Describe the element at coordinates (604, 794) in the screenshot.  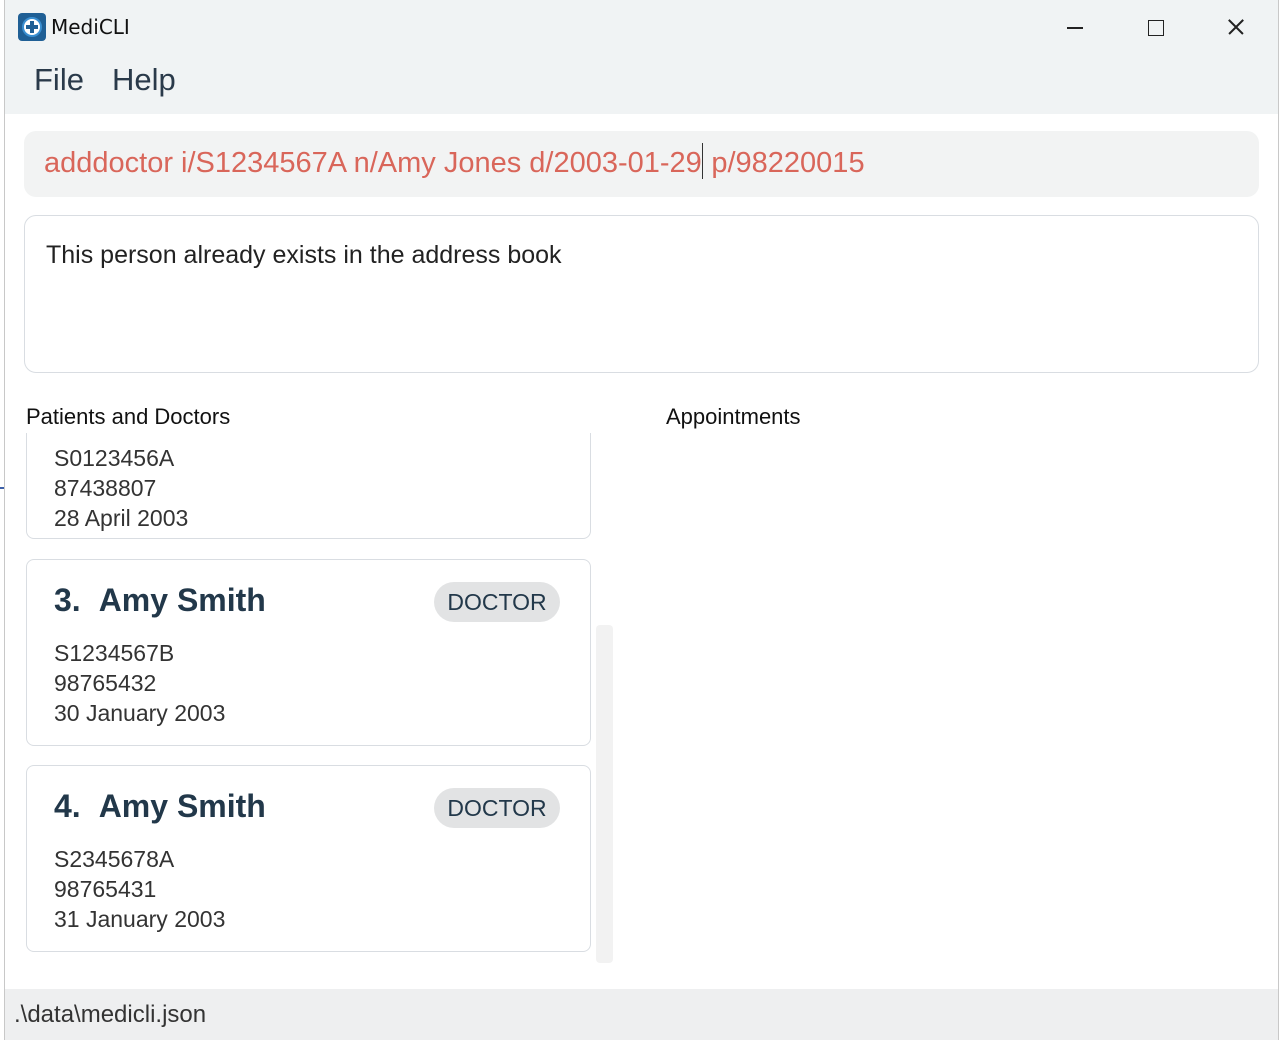
I see `person-list-scrollbar` at that location.